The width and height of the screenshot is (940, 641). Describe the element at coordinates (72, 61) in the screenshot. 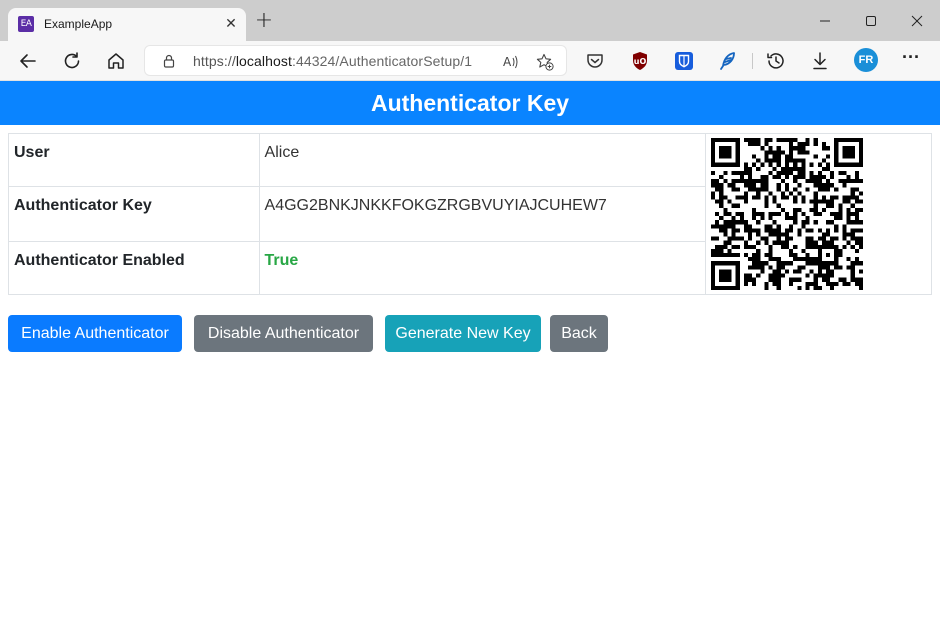

I see `refresh-icon` at that location.